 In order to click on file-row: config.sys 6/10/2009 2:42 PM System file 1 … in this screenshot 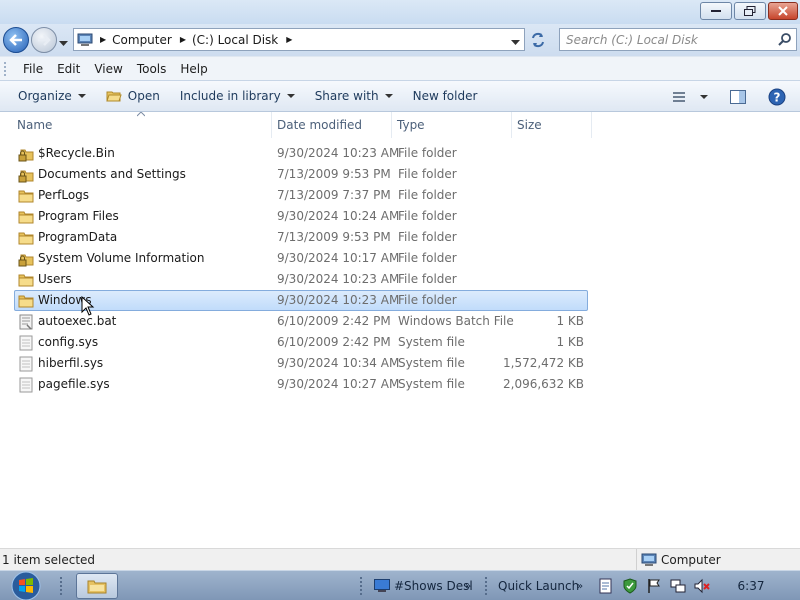, I will do `click(301, 342)`.